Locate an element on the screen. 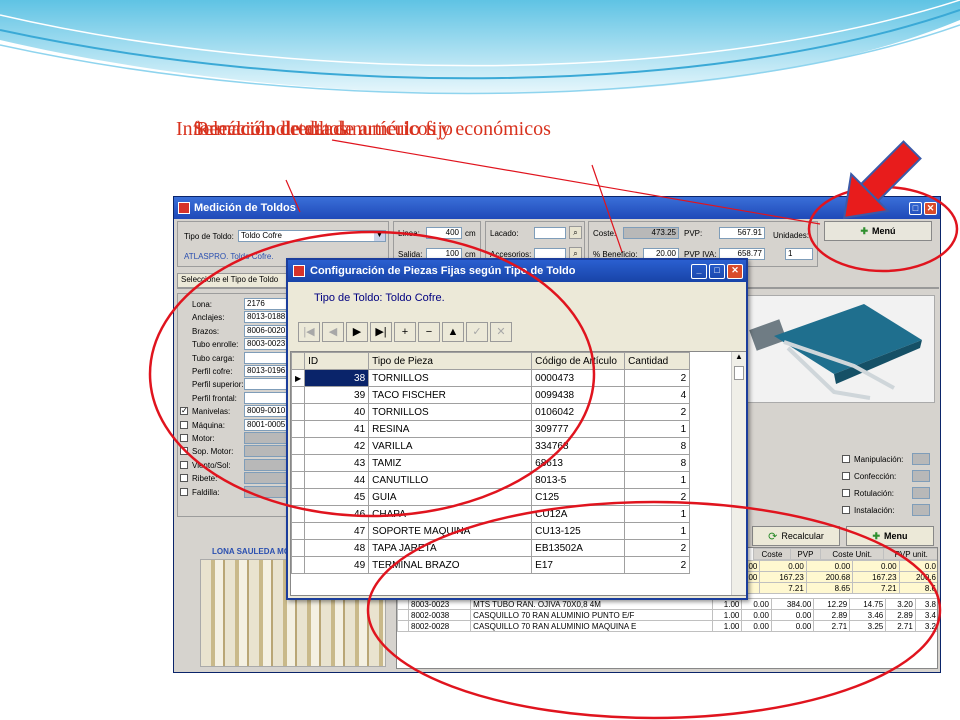 The image size is (960, 720). menu-top-button: ✚ Menú is located at coordinates (878, 231).